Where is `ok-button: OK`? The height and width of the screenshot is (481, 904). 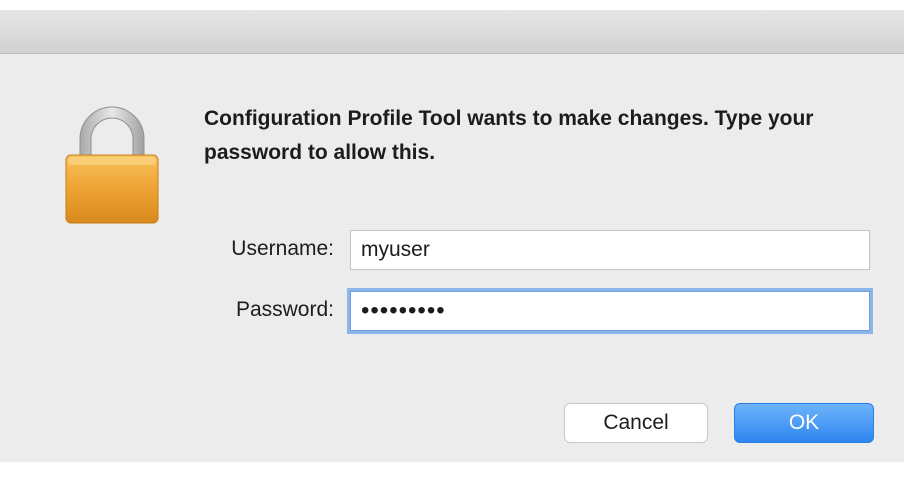 ok-button: OK is located at coordinates (804, 423).